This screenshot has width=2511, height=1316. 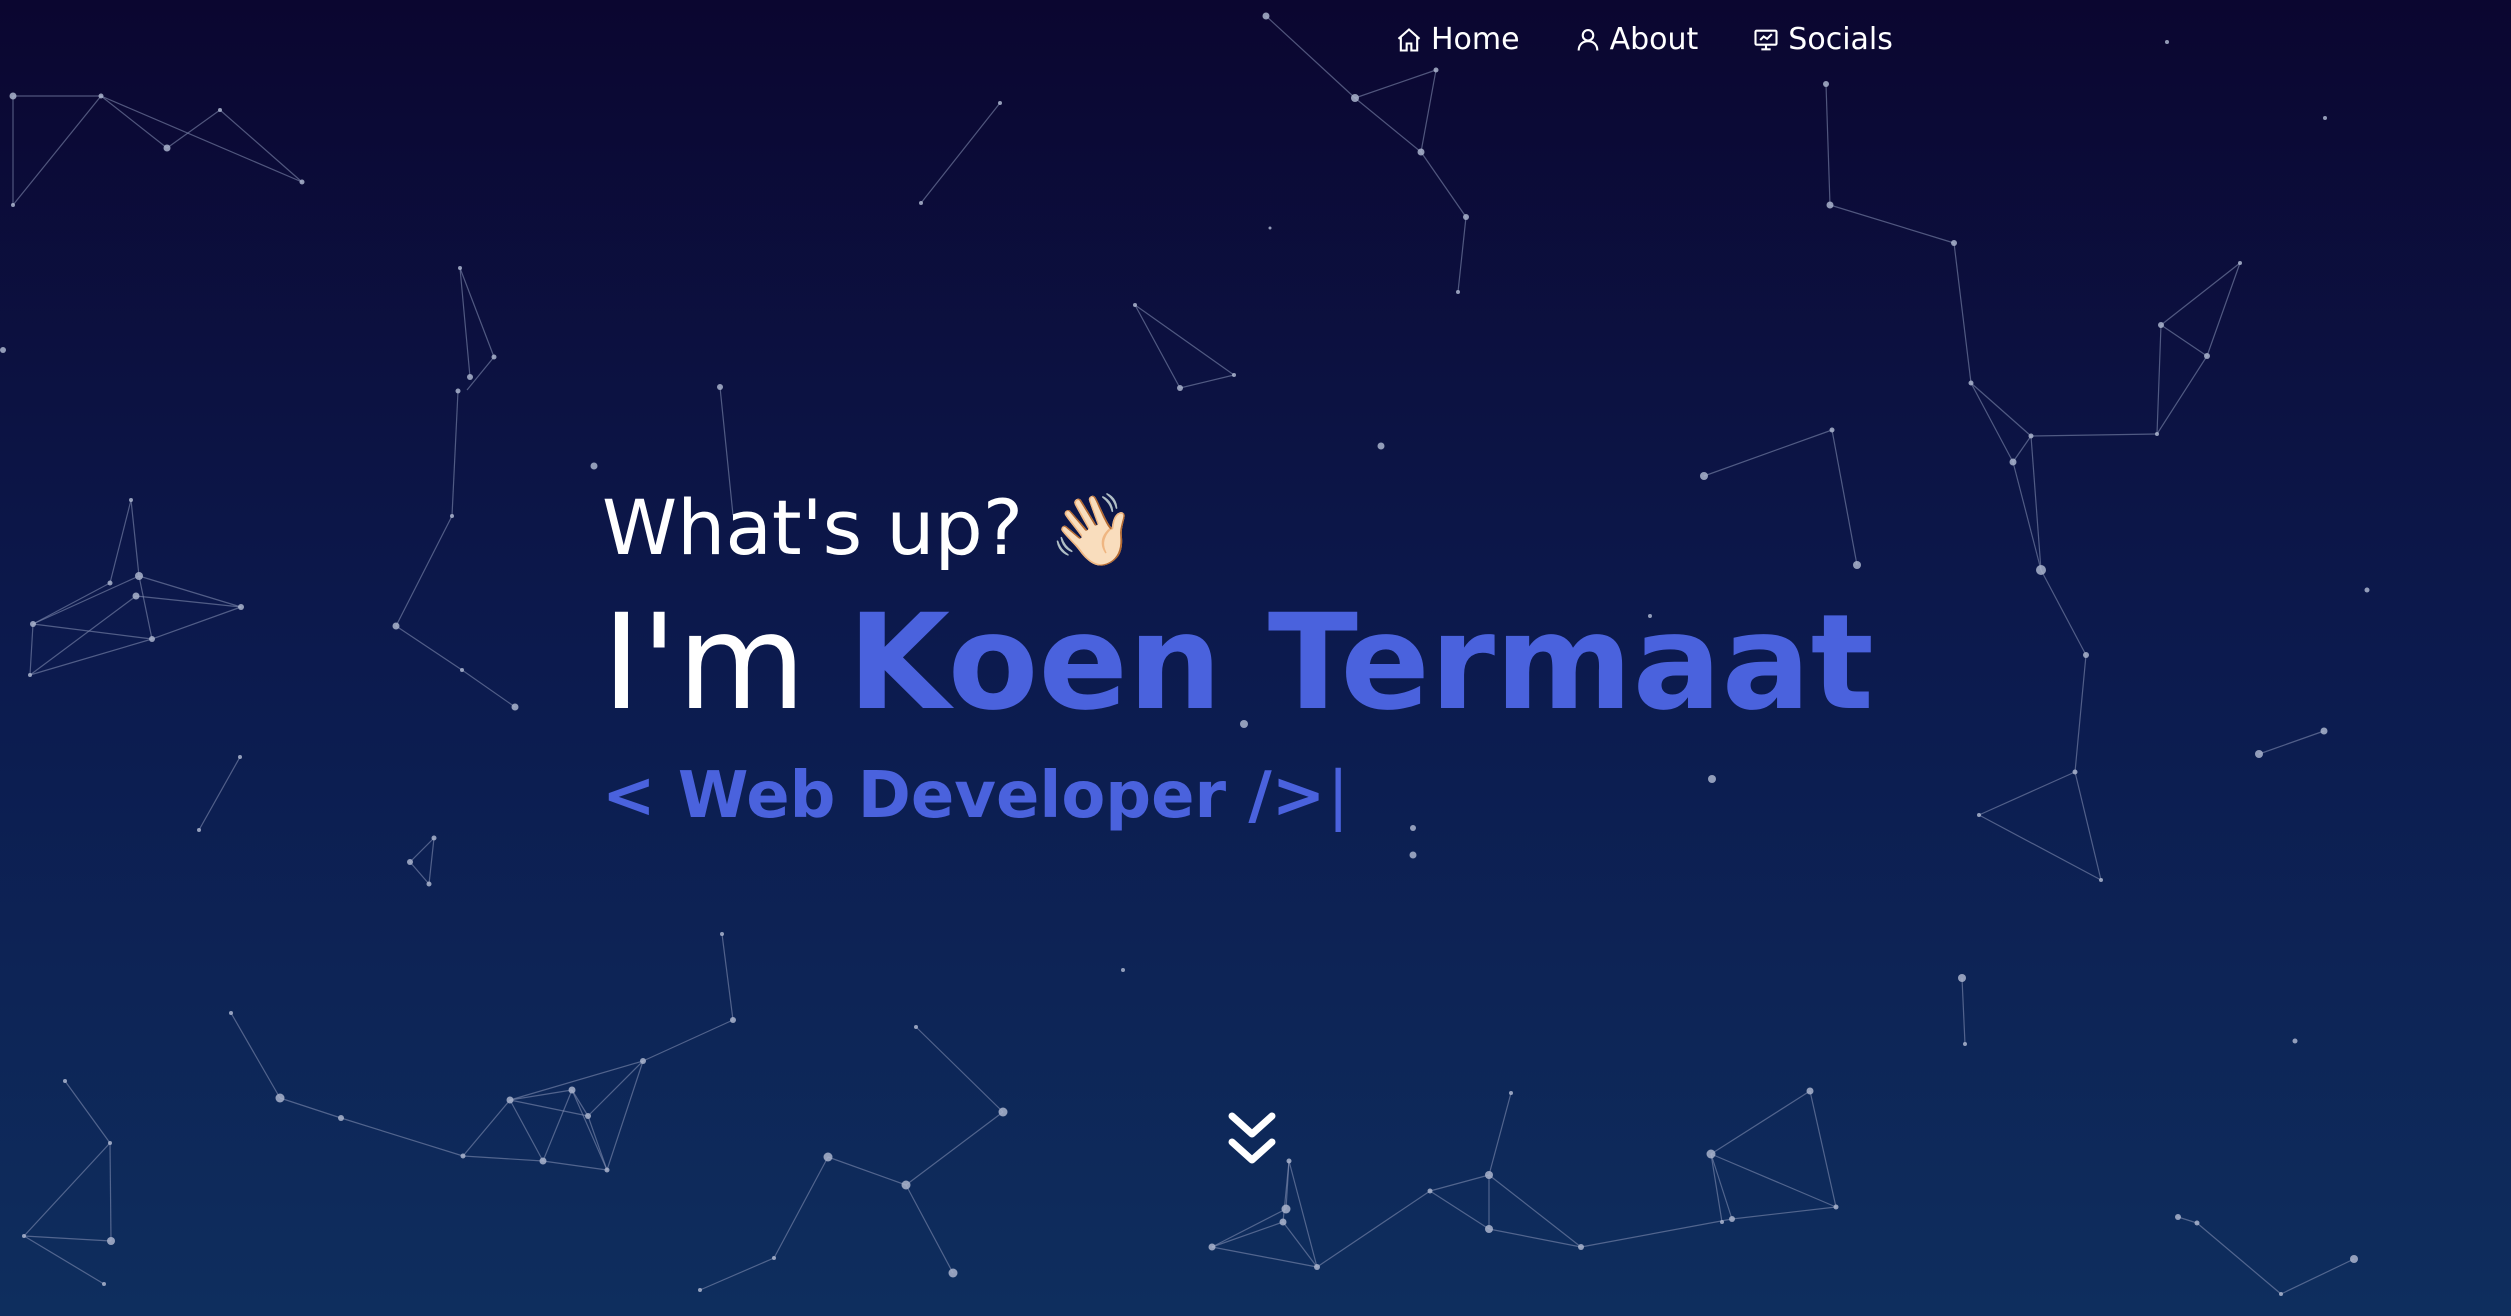 I want to click on role-text: < Web Developer />, so click(x=964, y=796).